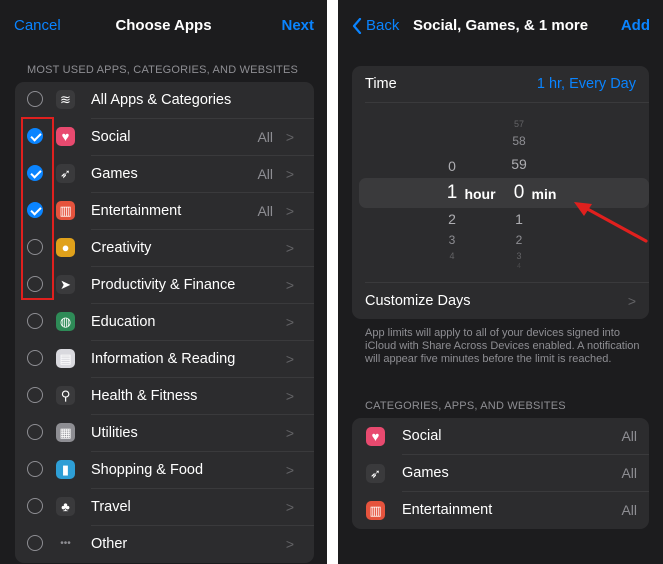  I want to click on time-row: Time 1 hr, Every Day, so click(500, 84).